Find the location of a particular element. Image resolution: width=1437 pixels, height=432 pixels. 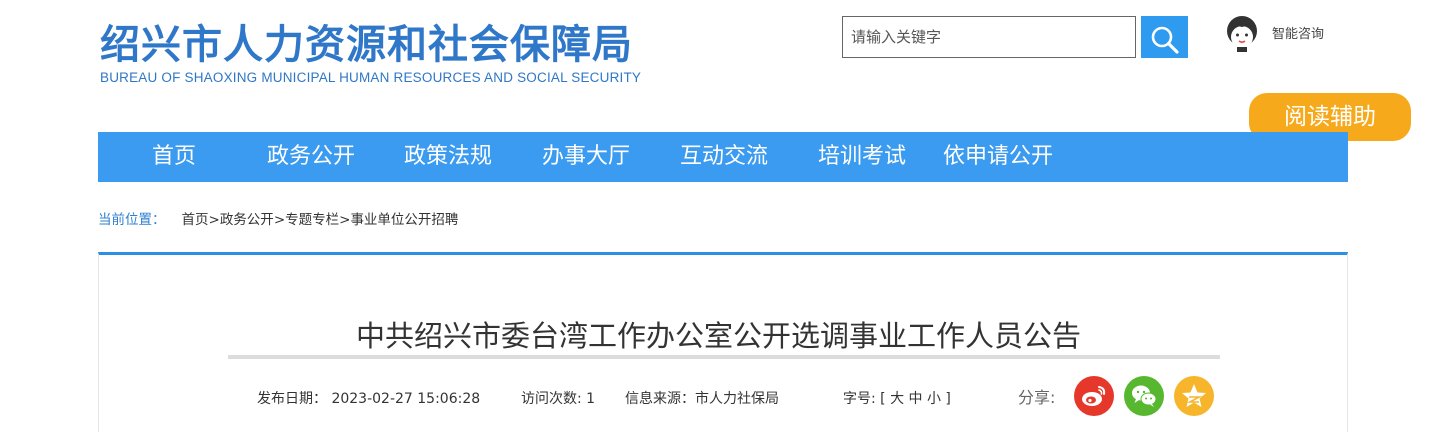

breadcrumb: 当前位置： 首页>政务公开>专题专栏>事业单位公开招聘 is located at coordinates (278, 218).